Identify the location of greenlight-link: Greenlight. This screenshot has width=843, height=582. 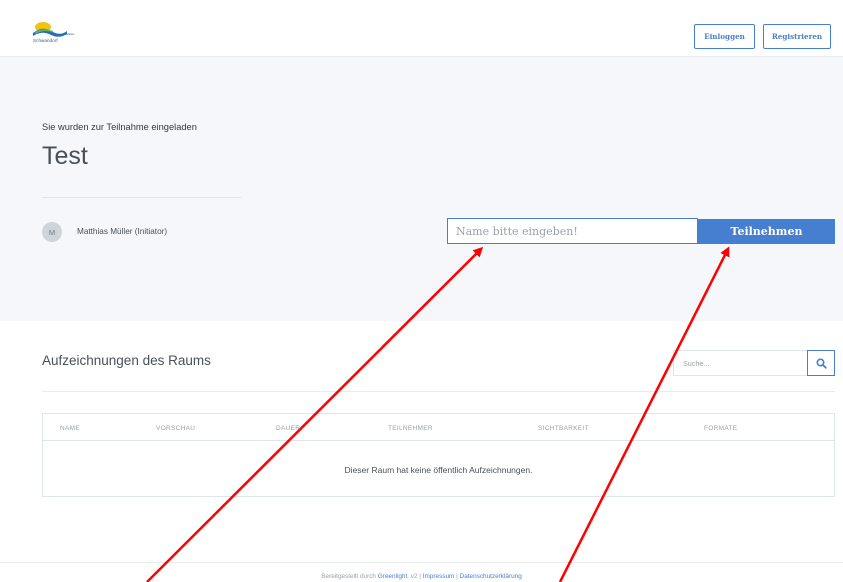
(393, 576).